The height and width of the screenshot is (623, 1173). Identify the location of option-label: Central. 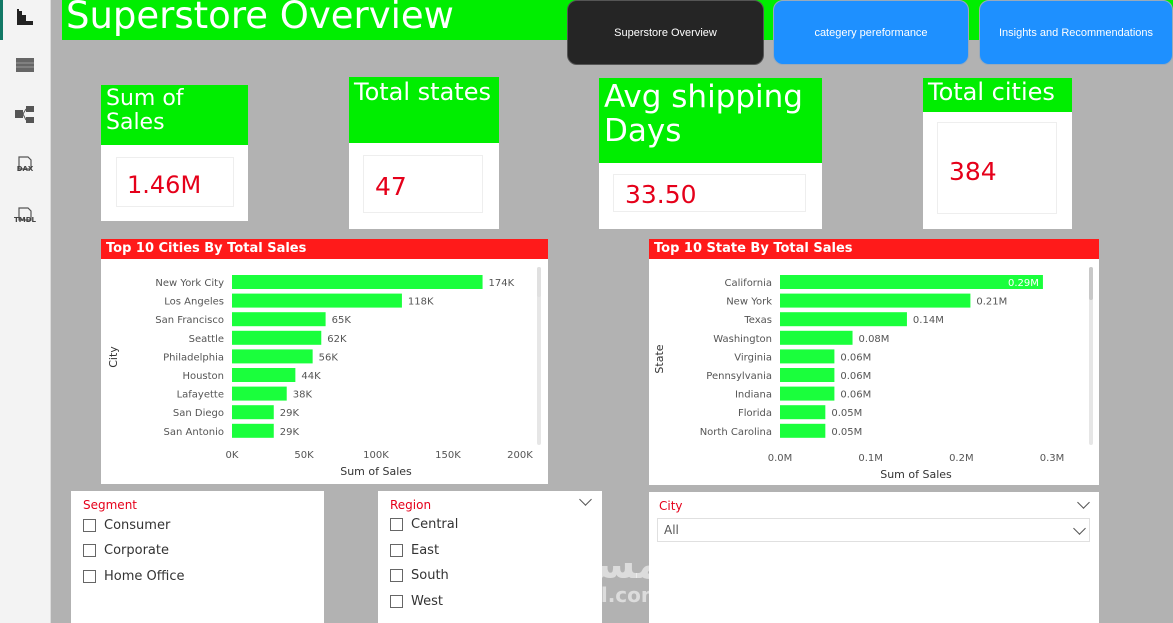
(435, 524).